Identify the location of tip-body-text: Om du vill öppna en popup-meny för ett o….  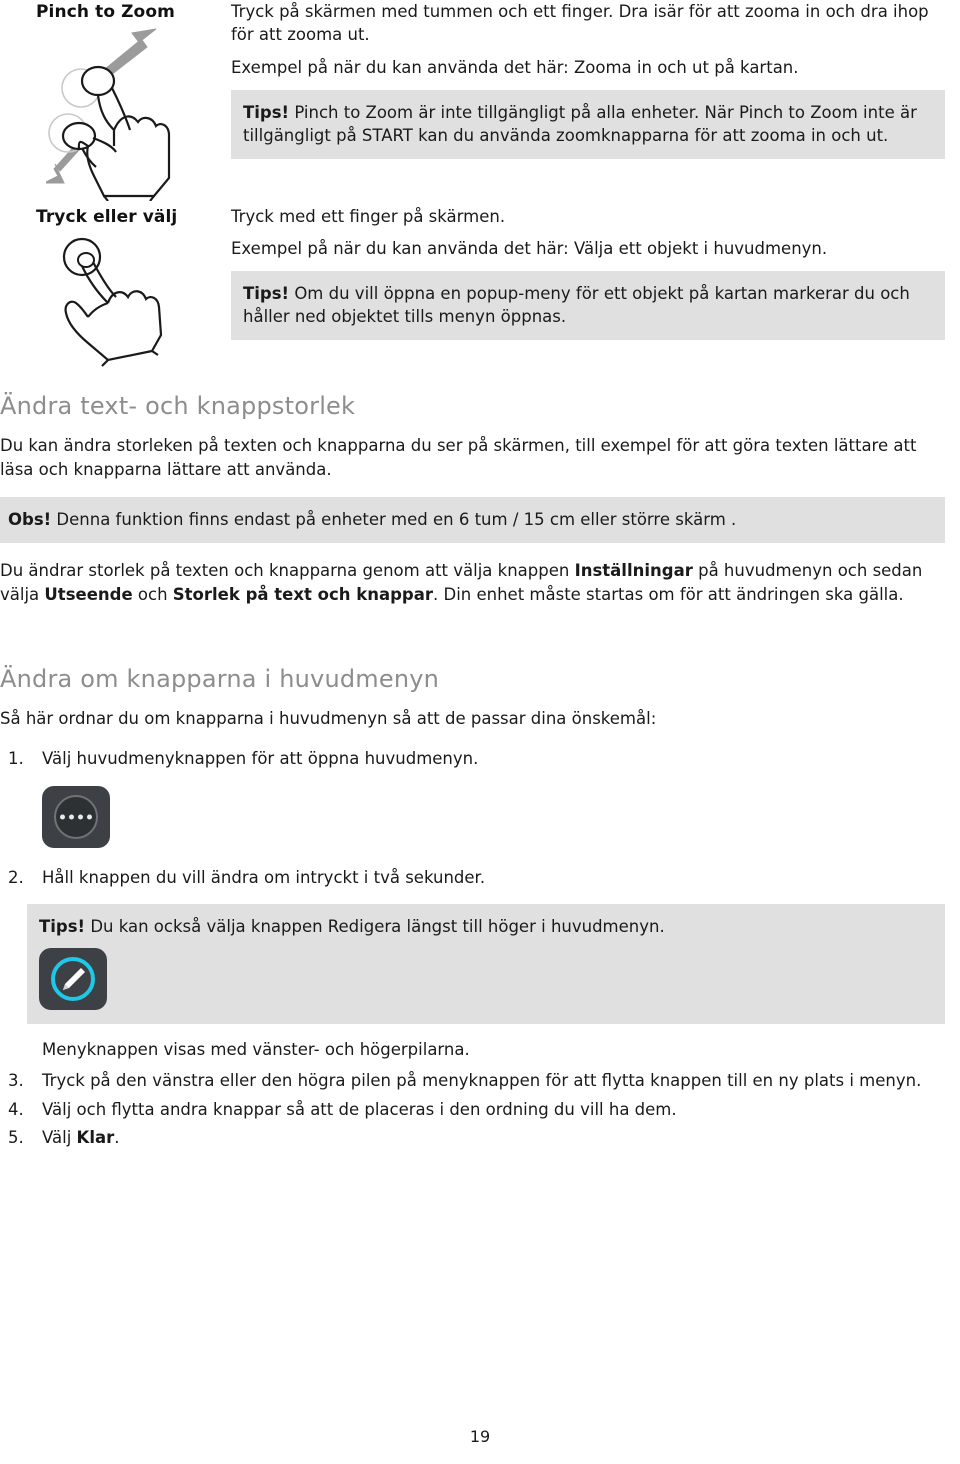
(576, 305).